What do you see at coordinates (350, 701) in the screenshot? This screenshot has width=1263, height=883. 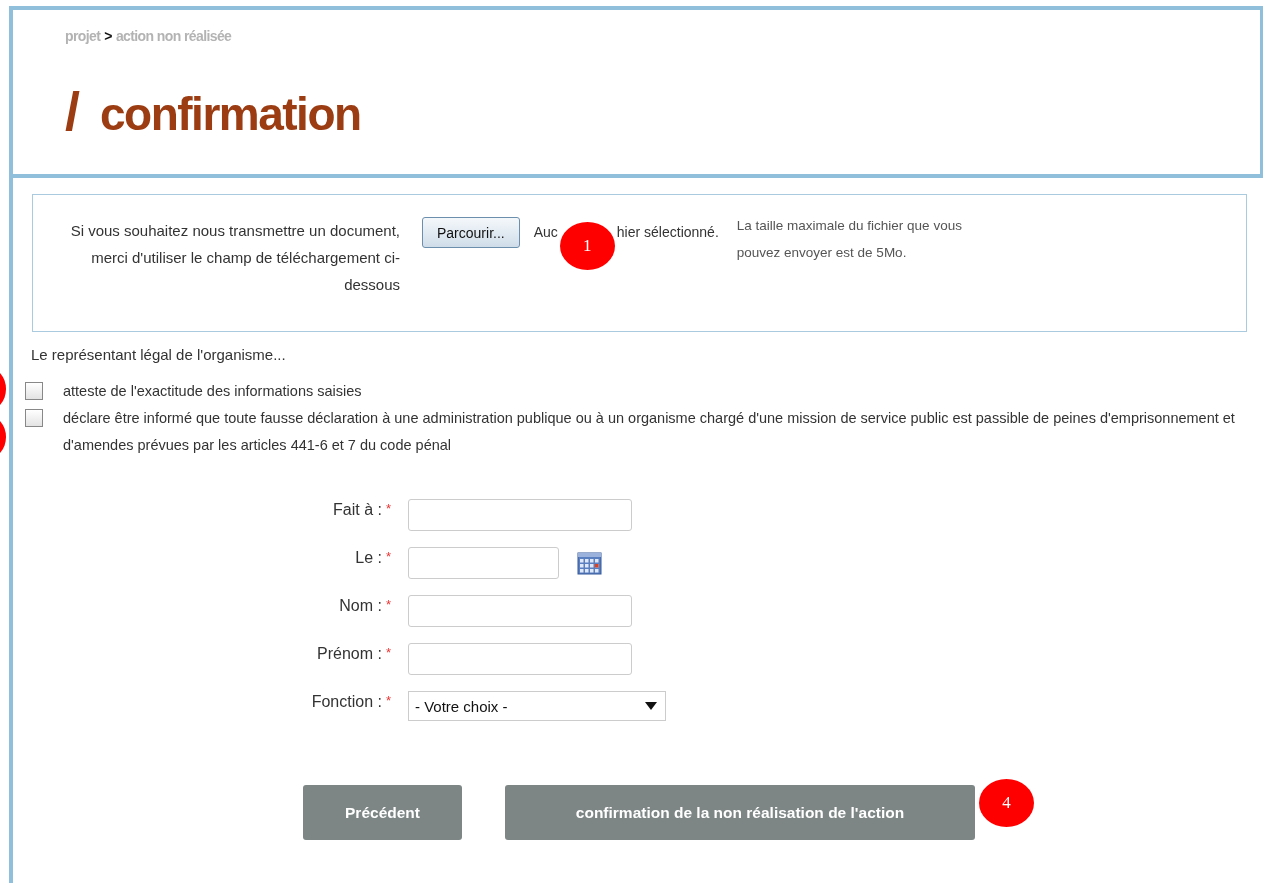 I see `field-label: Fonction : *` at bounding box center [350, 701].